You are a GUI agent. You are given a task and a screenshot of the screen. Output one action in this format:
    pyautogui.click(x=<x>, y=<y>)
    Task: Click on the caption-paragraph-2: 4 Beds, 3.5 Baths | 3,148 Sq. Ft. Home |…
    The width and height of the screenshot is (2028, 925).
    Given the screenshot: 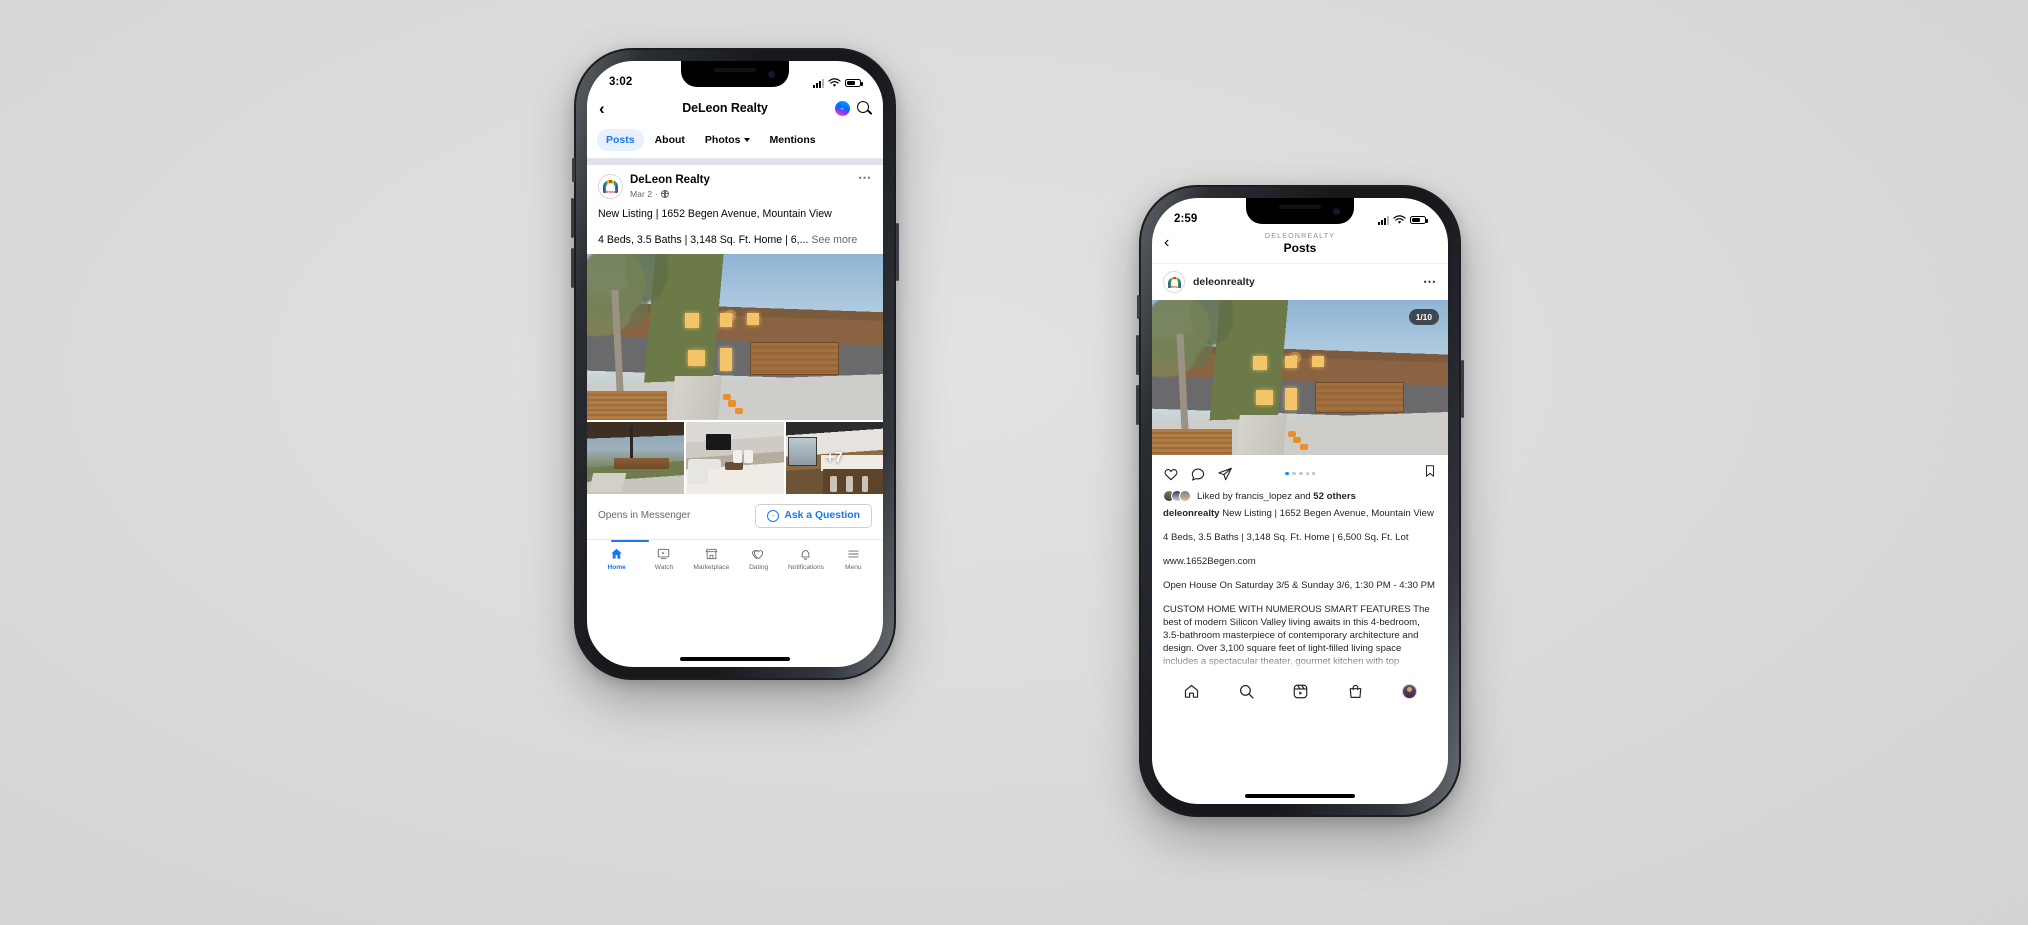 What is the action you would take?
    pyautogui.click(x=1286, y=538)
    